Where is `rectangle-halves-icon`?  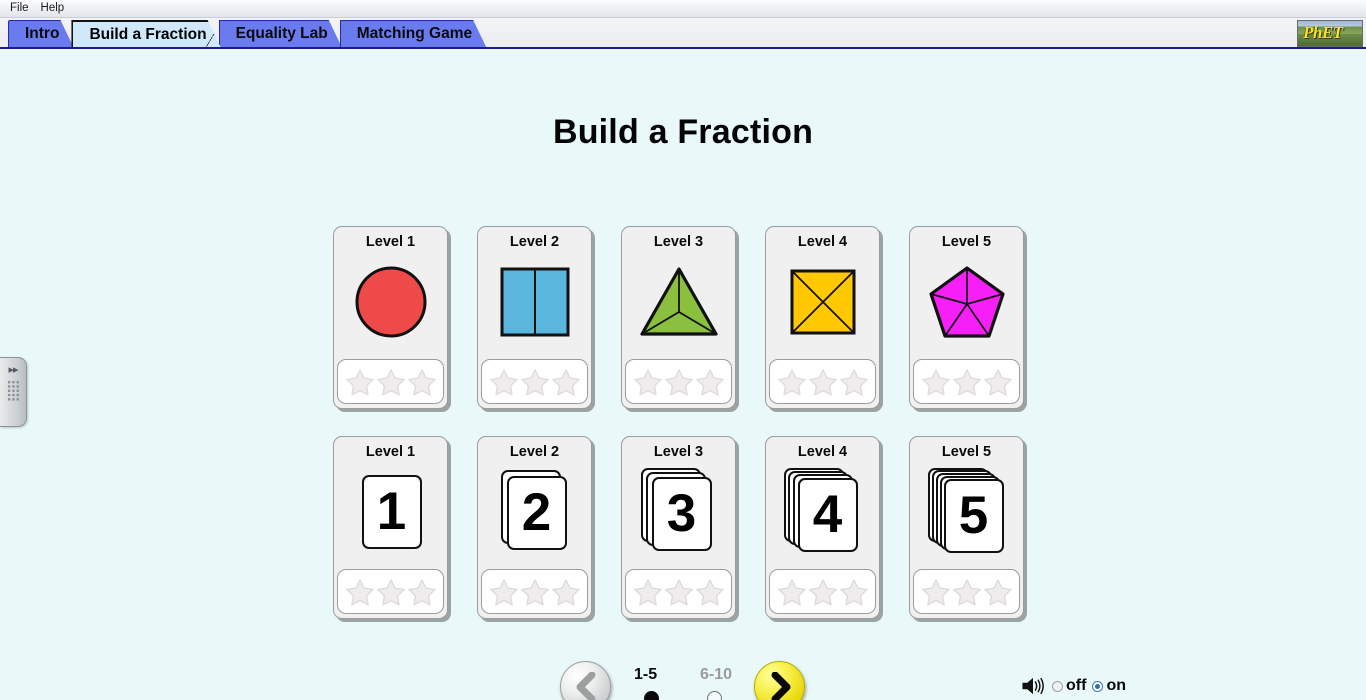 rectangle-halves-icon is located at coordinates (534, 301).